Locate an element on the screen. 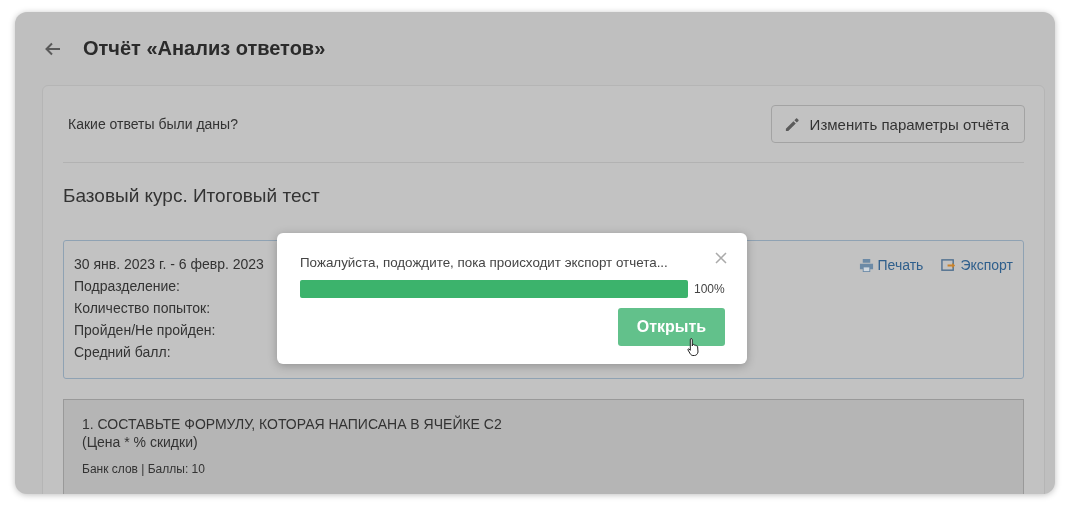 Image resolution: width=1070 pixels, height=514 pixels. question-subtitle: (Цена * % скидки) is located at coordinates (140, 442).